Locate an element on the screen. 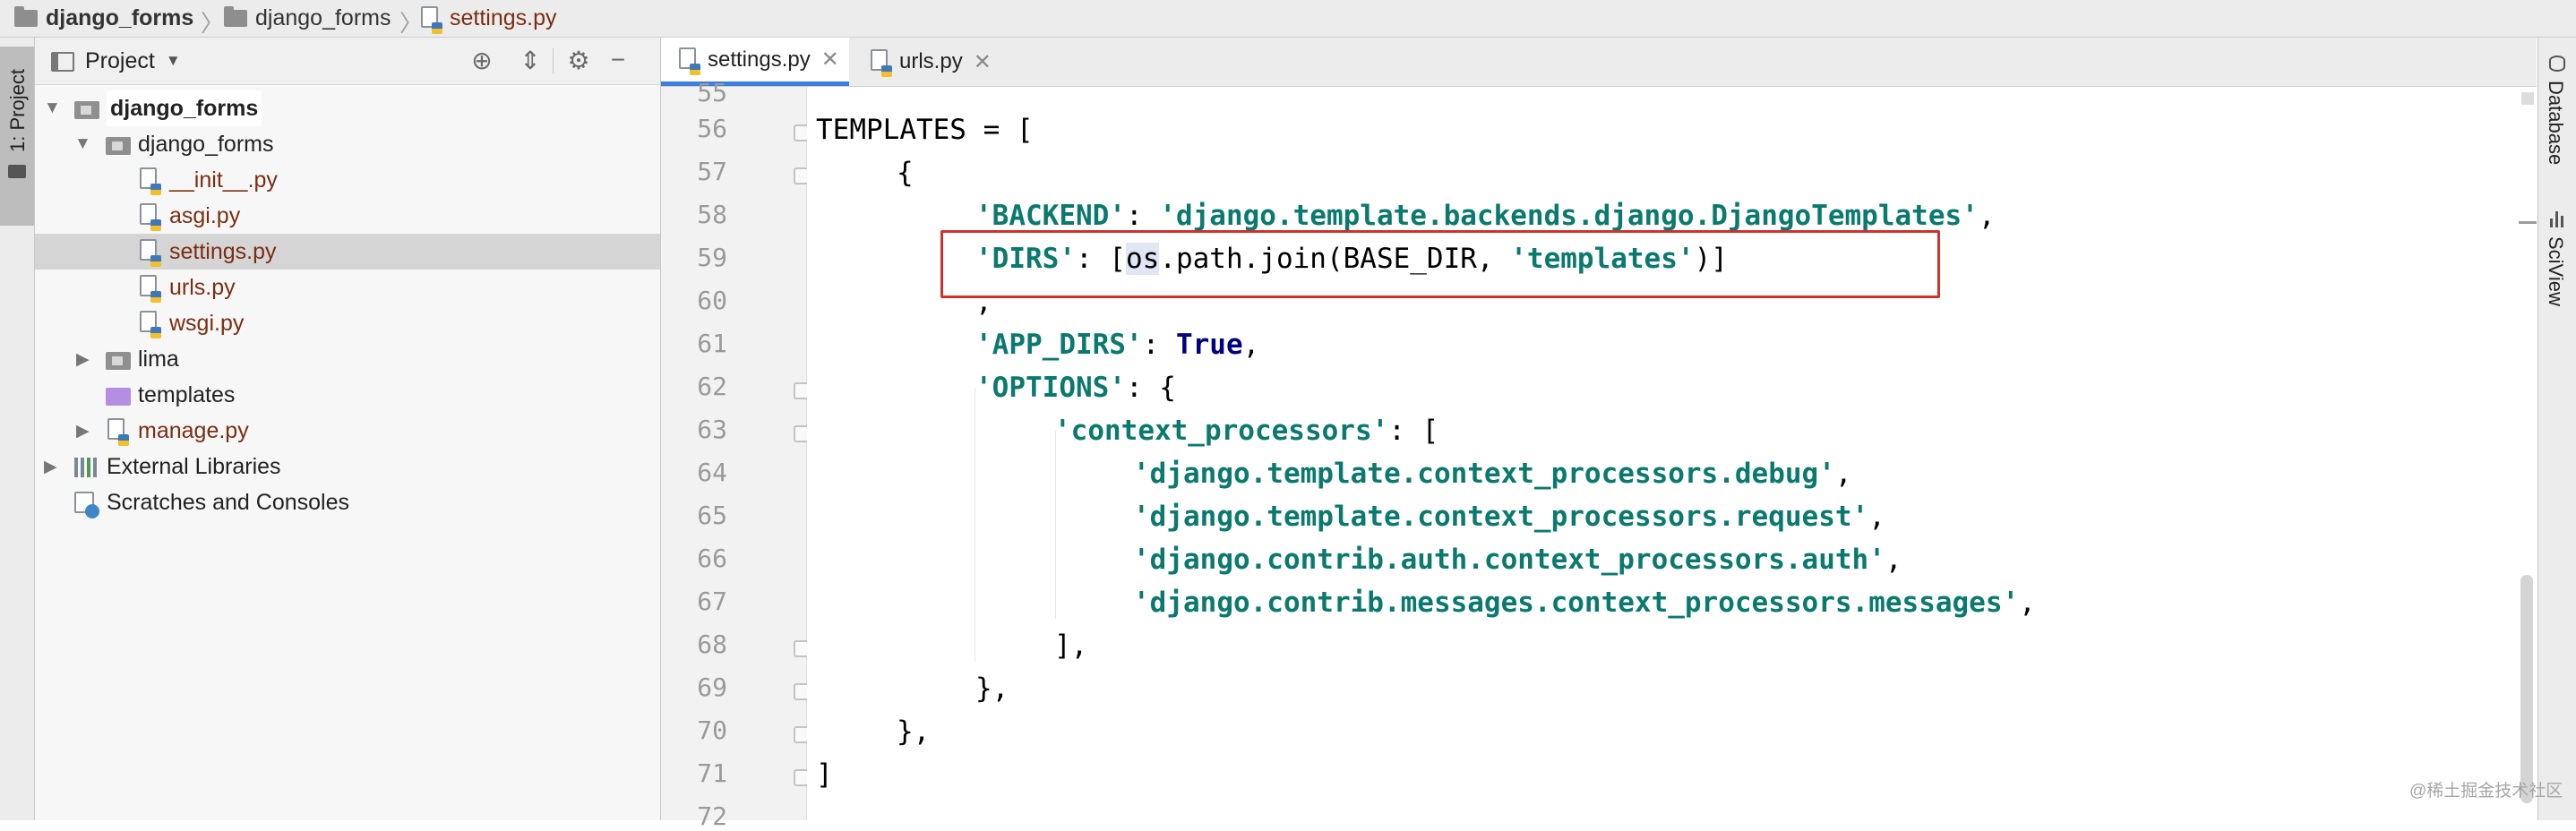 This screenshot has width=2576, height=831. code-line-71: ] is located at coordinates (824, 774).